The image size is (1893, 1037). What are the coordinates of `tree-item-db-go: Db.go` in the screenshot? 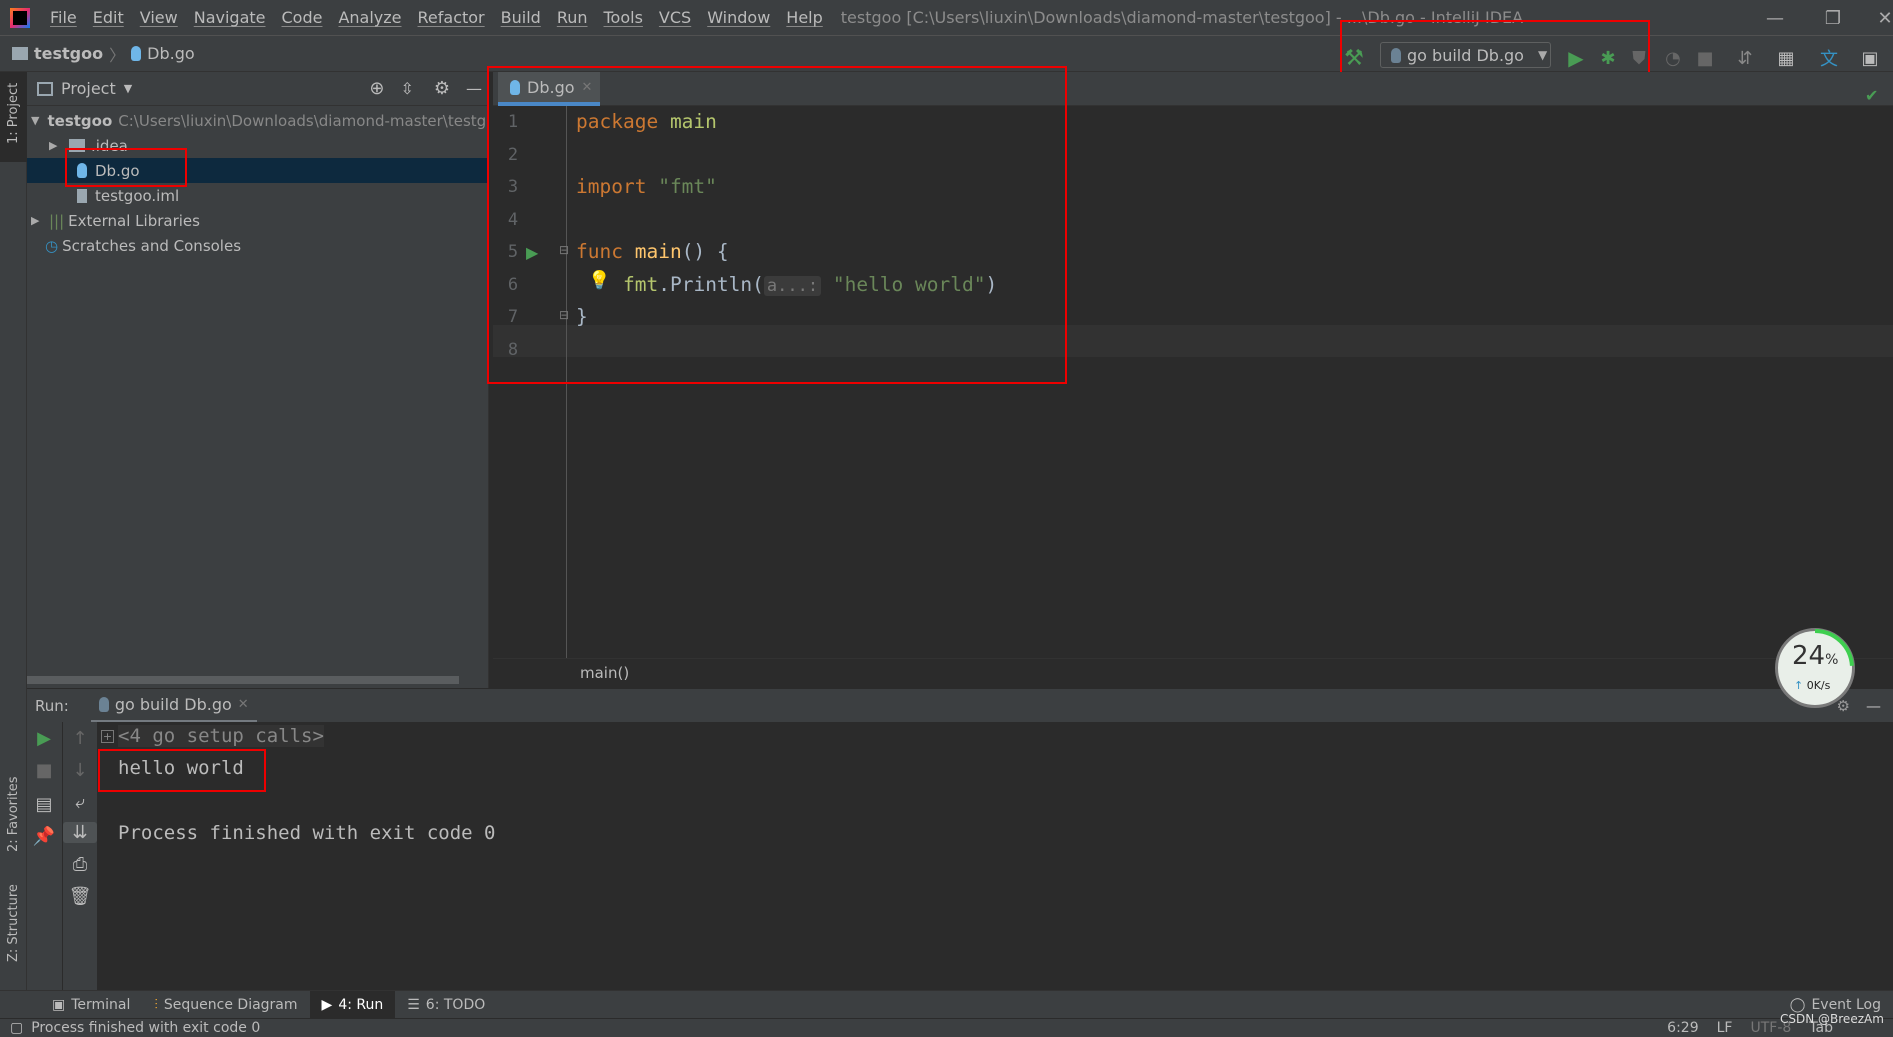 It's located at (258, 170).